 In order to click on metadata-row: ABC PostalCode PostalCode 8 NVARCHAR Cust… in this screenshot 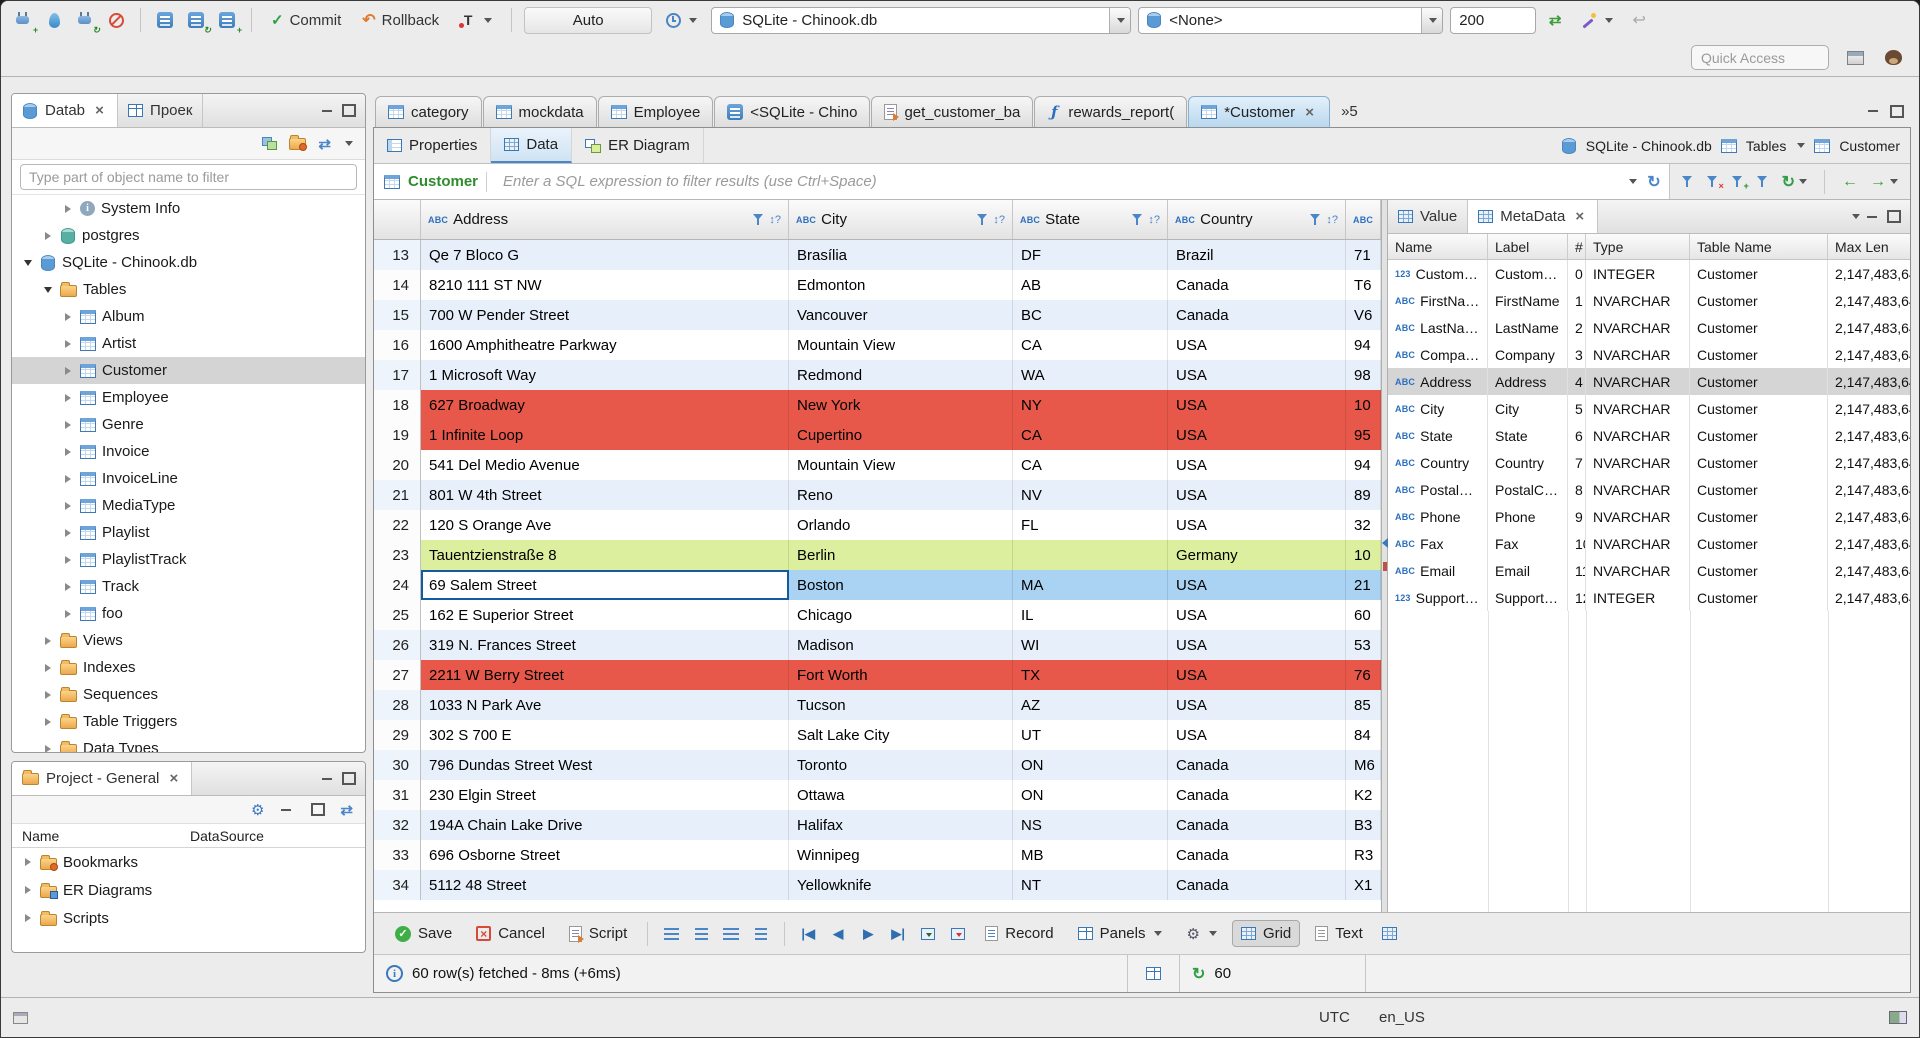, I will do `click(1649, 489)`.